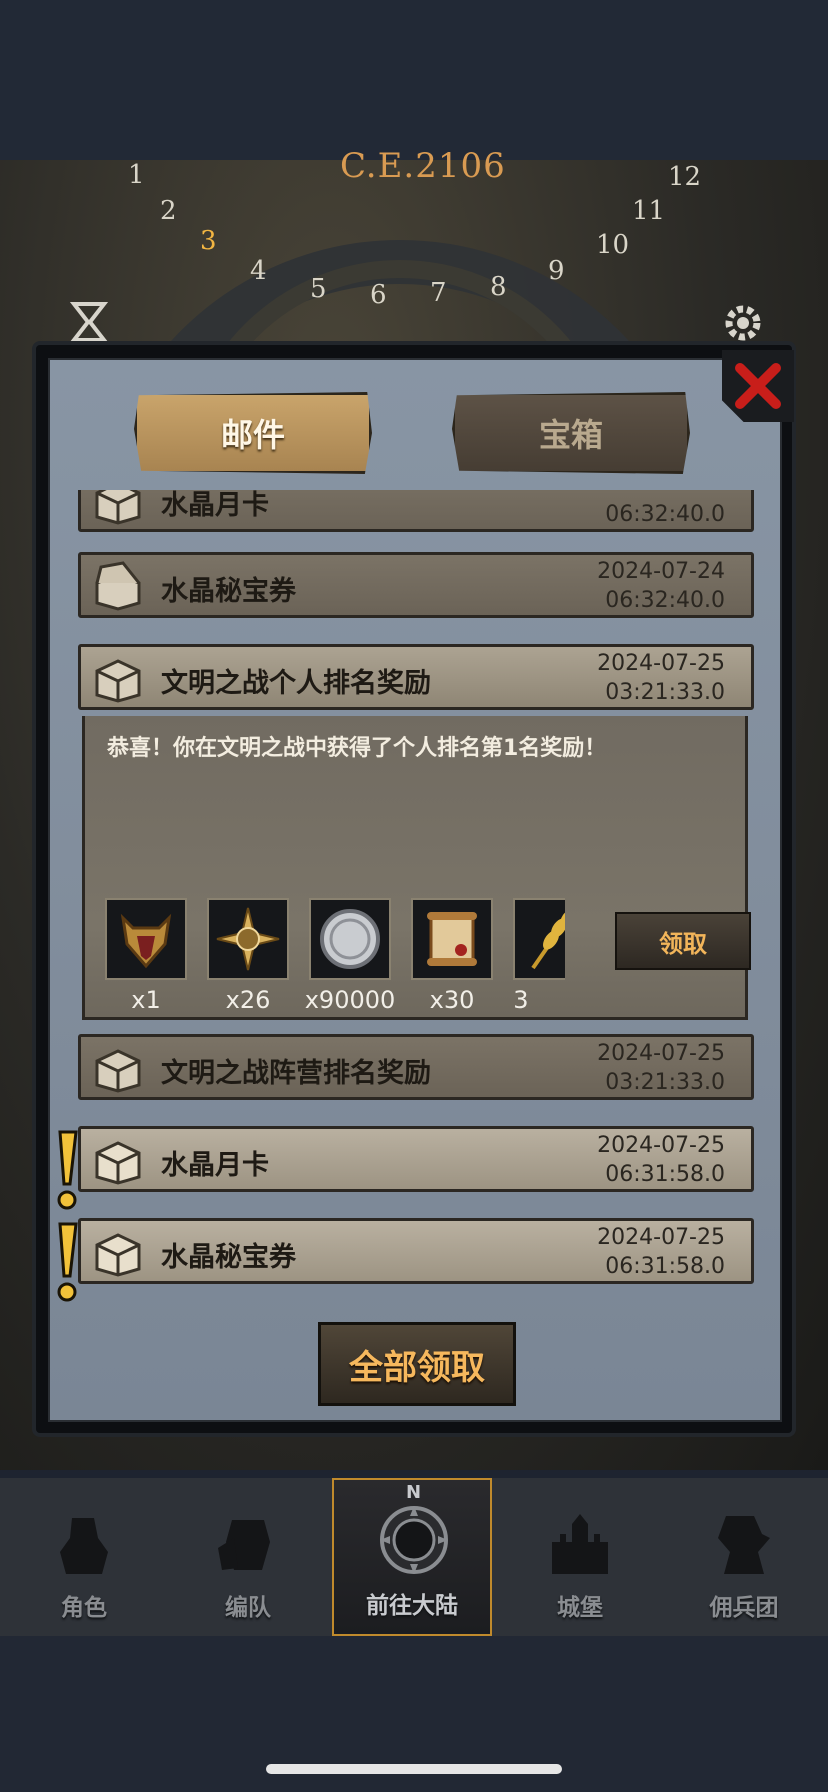  I want to click on mail-title: 文明之战阵营排名奖励, so click(296, 1073).